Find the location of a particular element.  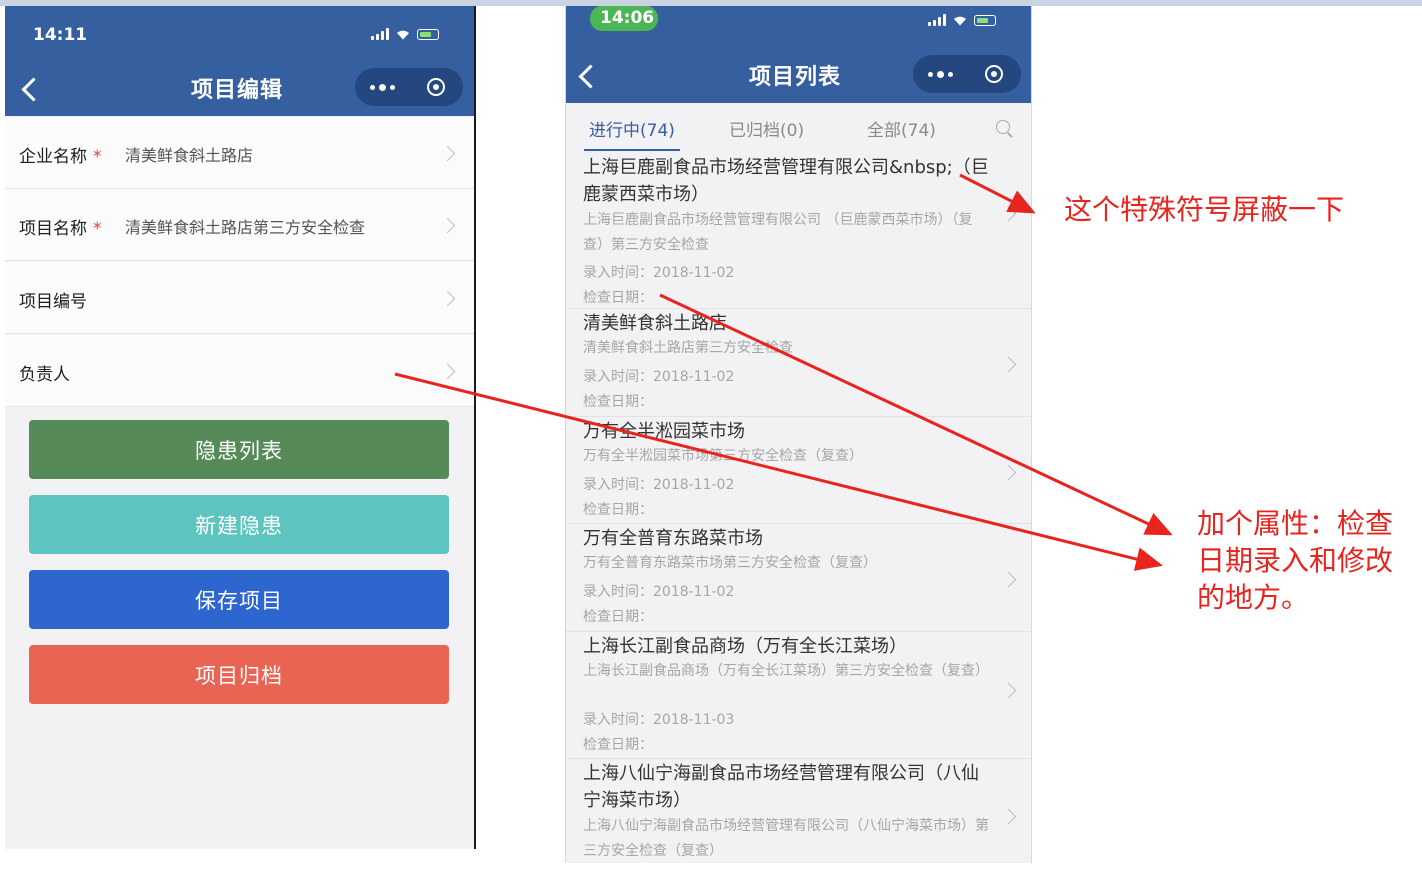

owner-row: 负责人 is located at coordinates (239, 371).